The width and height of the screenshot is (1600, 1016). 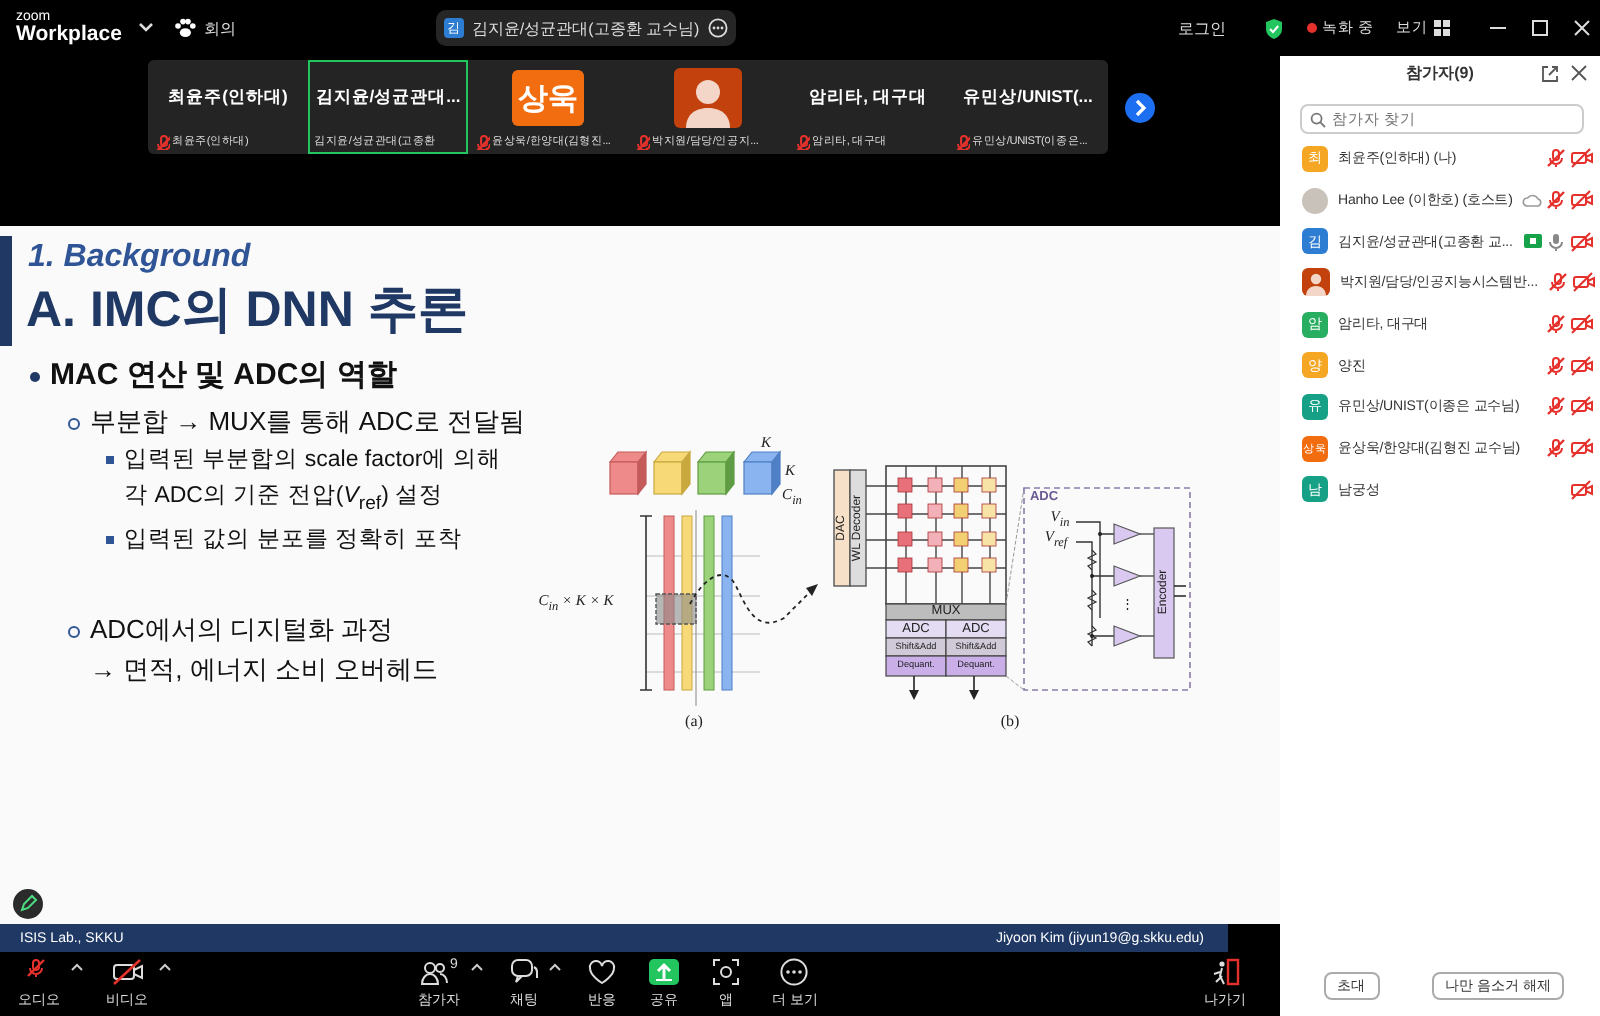 What do you see at coordinates (184, 28) in the screenshot?
I see `paw-icon` at bounding box center [184, 28].